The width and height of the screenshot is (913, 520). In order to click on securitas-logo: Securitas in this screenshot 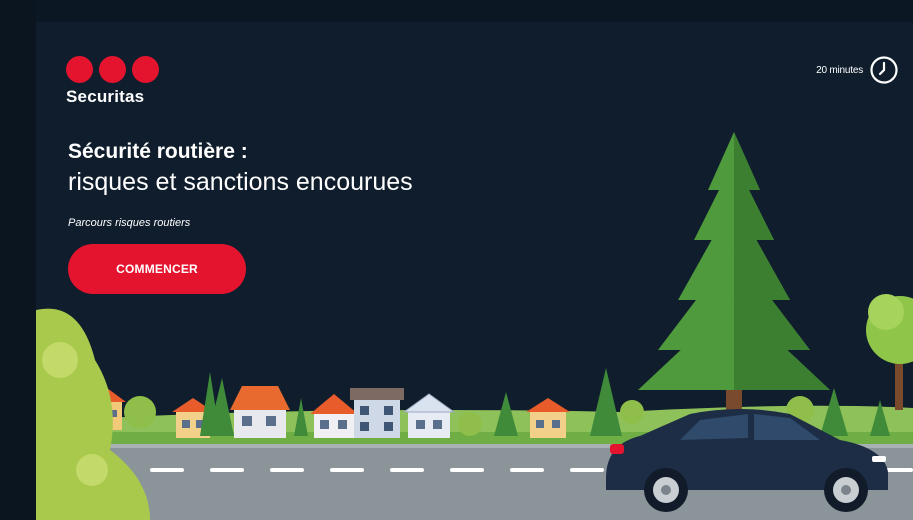, I will do `click(112, 81)`.